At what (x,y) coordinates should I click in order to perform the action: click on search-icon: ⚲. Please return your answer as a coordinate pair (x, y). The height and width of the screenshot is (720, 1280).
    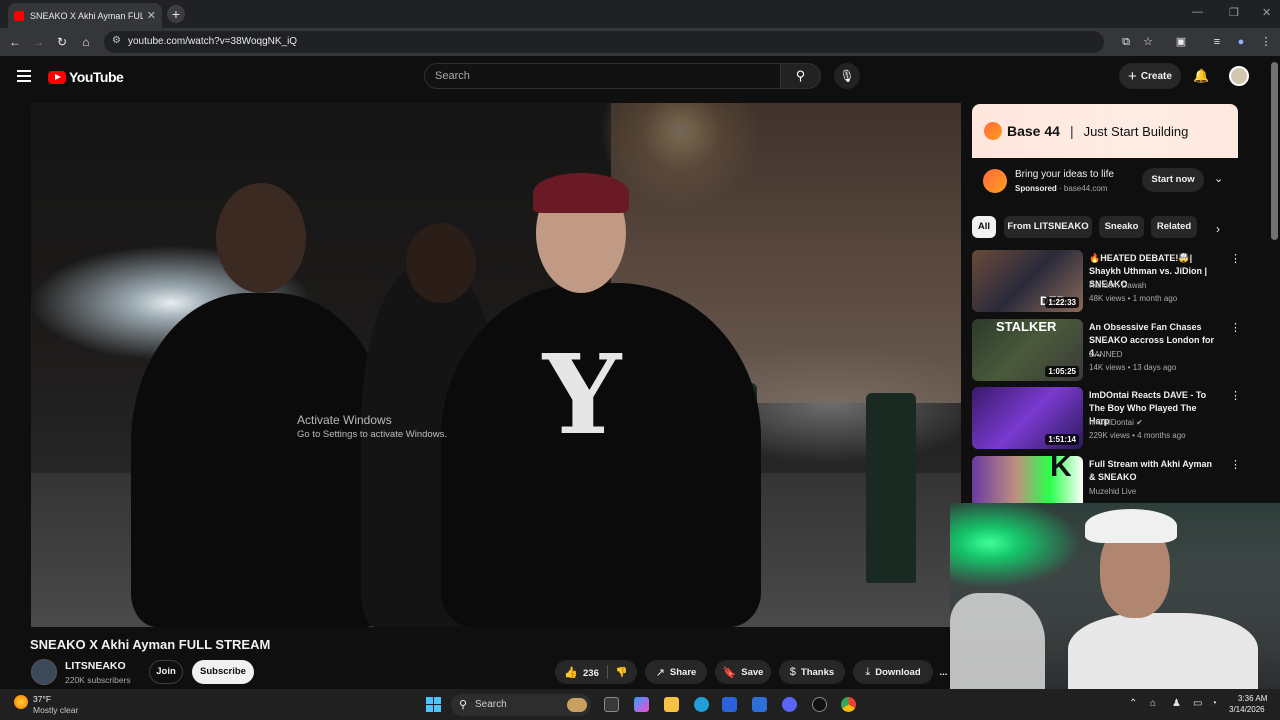
    Looking at the image, I should click on (463, 705).